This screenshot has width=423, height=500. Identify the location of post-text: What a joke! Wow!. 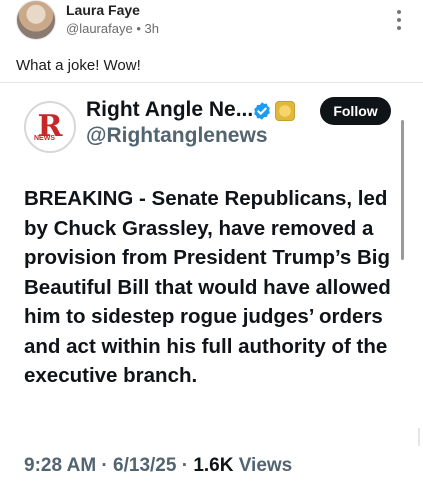
(78, 65).